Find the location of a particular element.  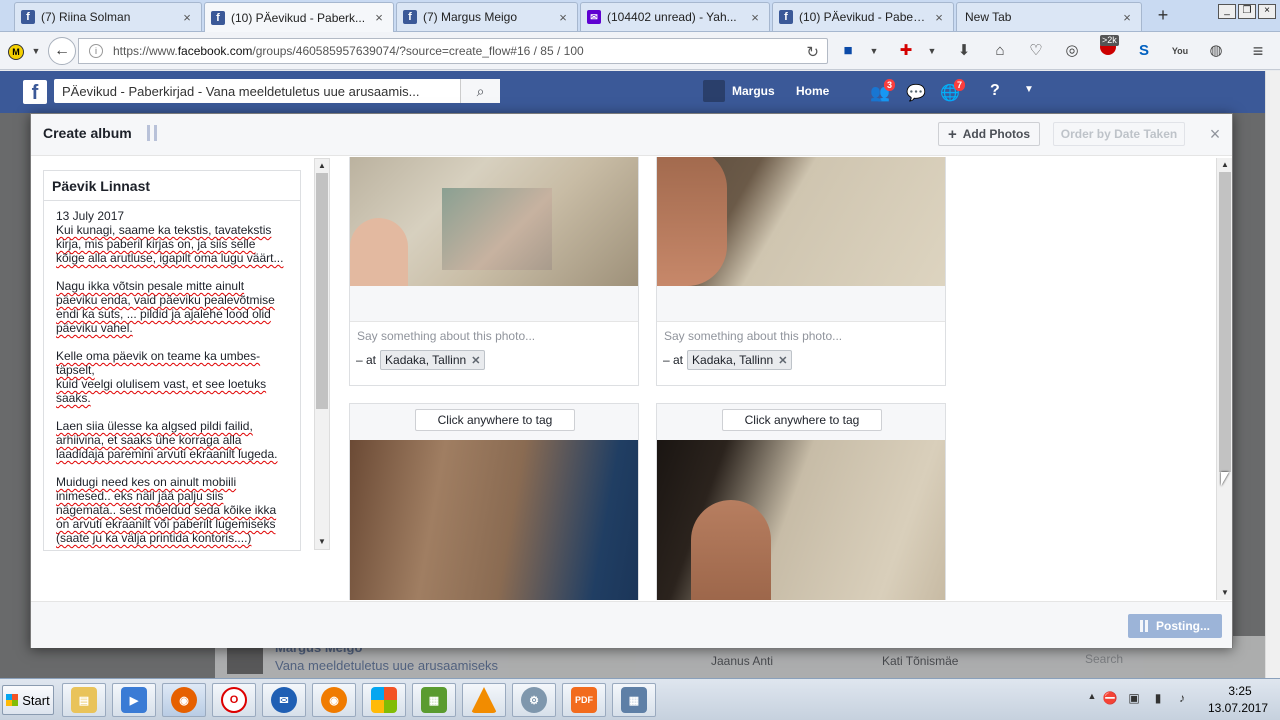

post-group: Vana meeldetuletus uue arusaamiseks is located at coordinates (386, 665).